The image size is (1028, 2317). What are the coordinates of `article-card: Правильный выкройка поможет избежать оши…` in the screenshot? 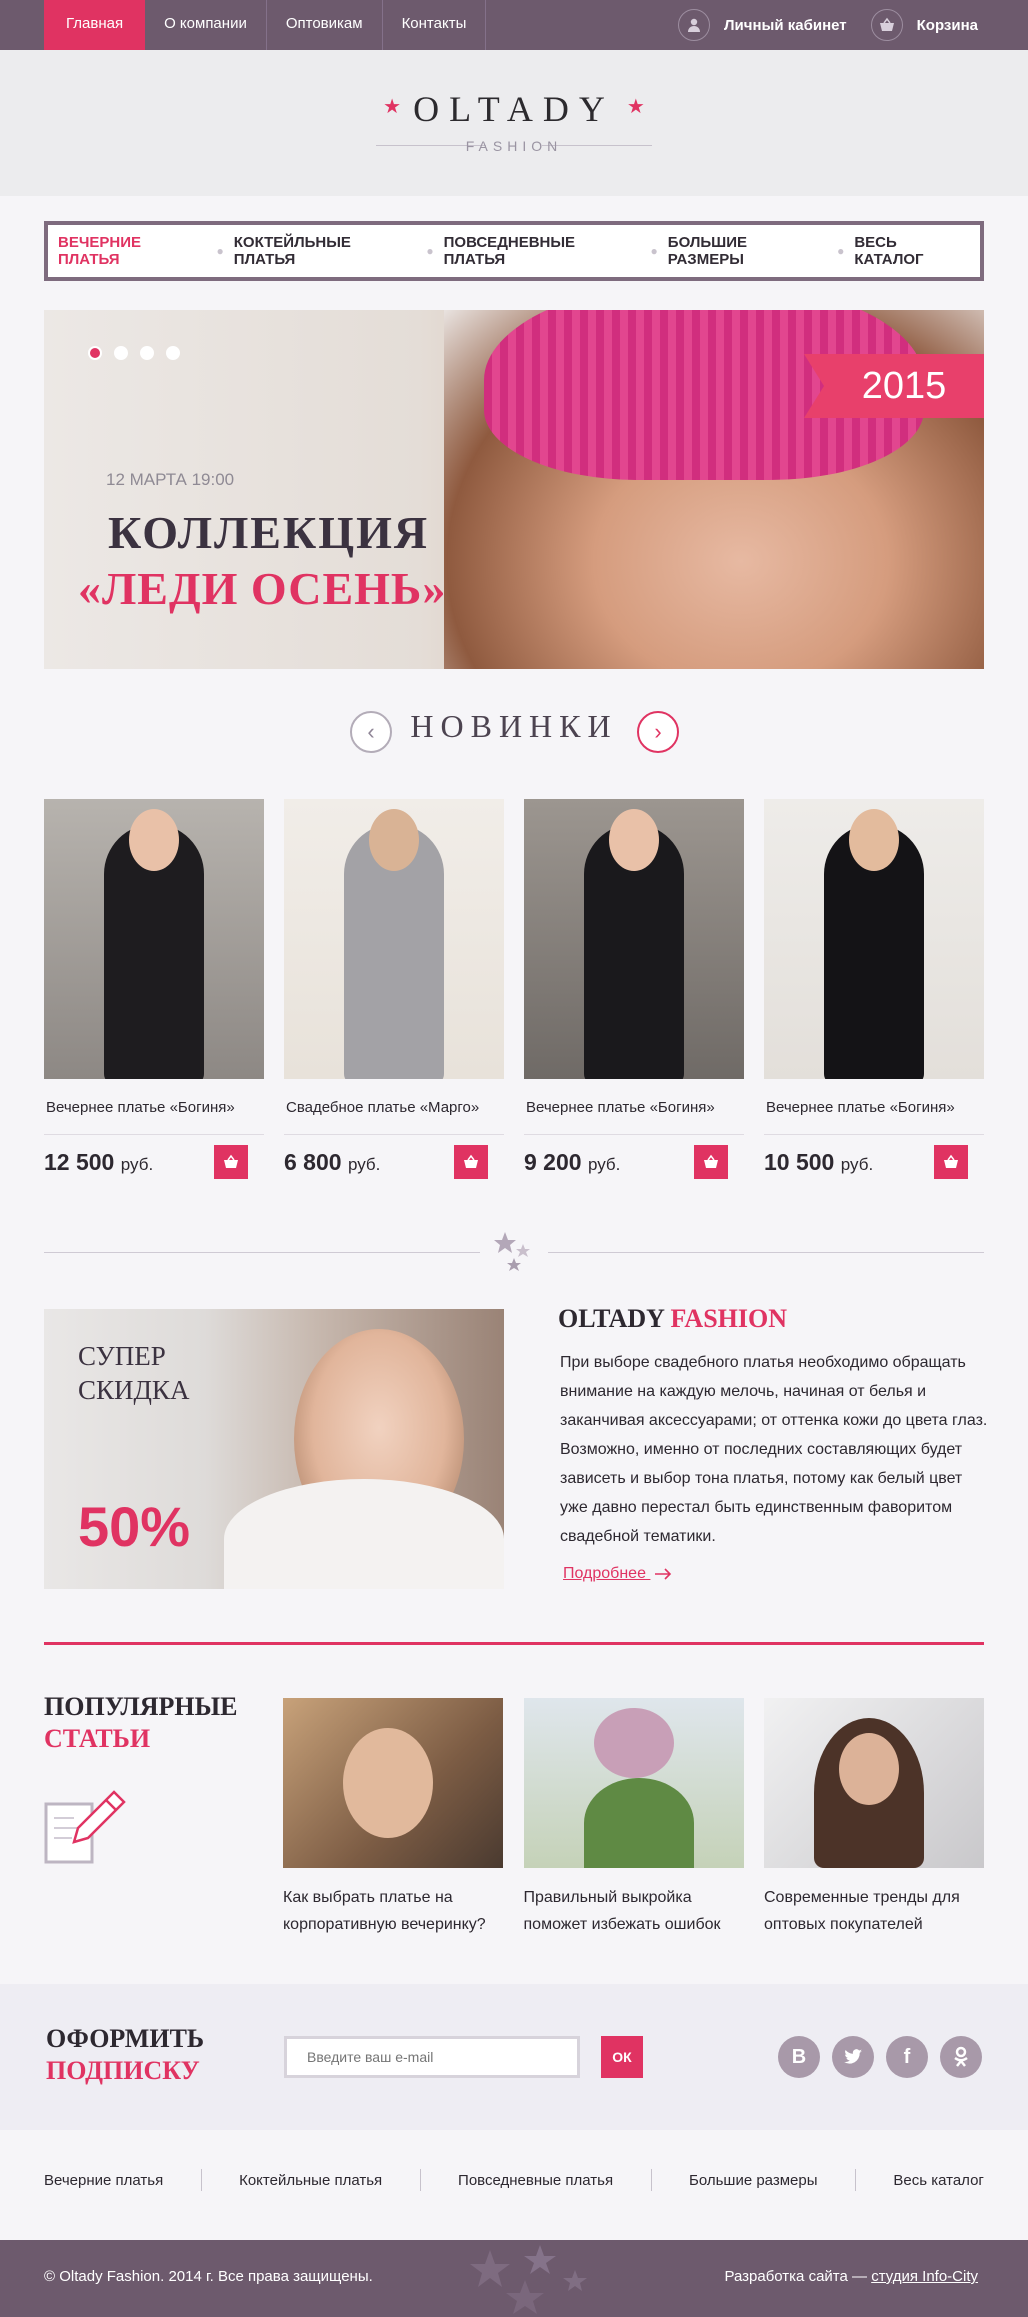 It's located at (633, 1818).